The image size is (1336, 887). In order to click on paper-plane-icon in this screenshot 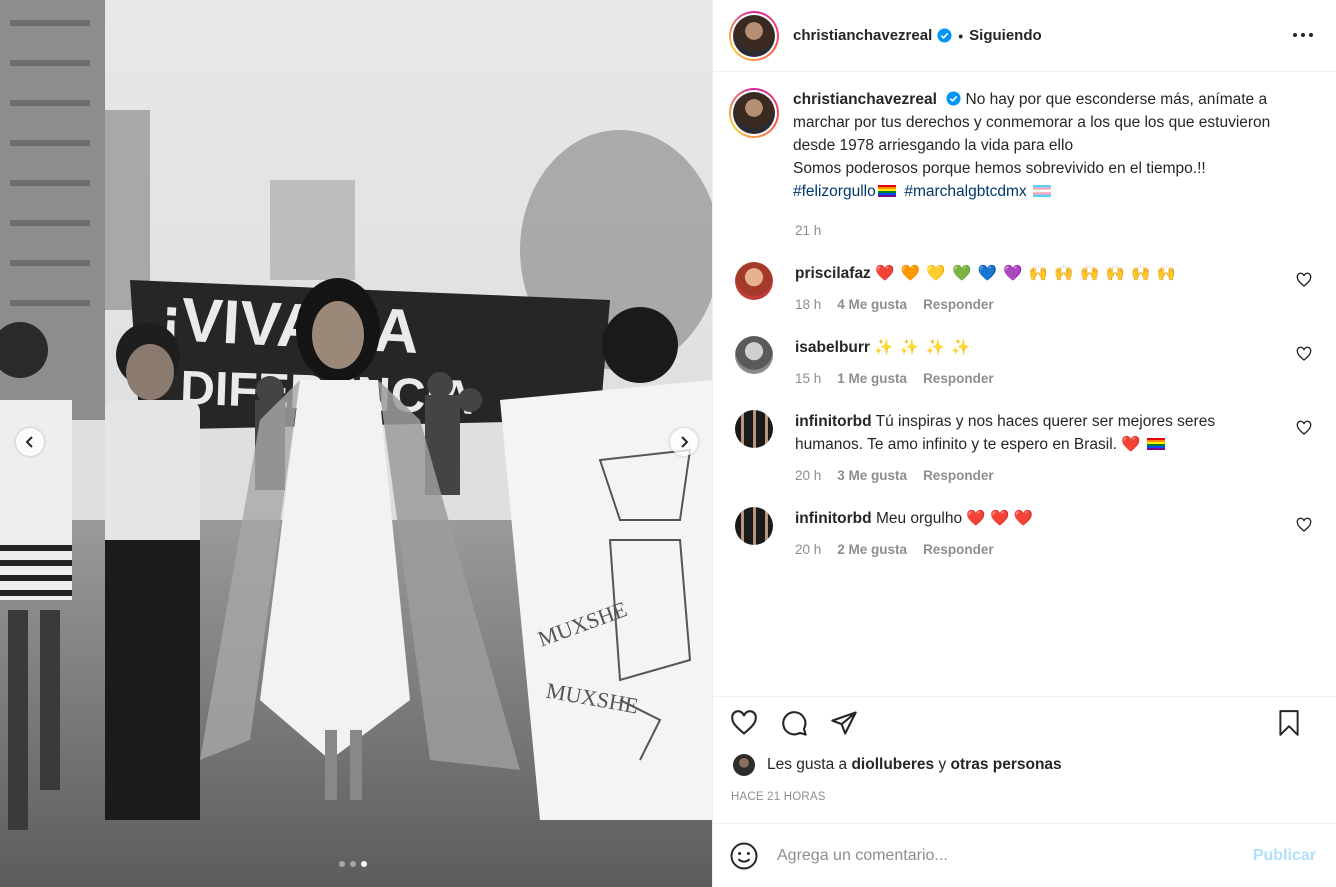, I will do `click(844, 723)`.